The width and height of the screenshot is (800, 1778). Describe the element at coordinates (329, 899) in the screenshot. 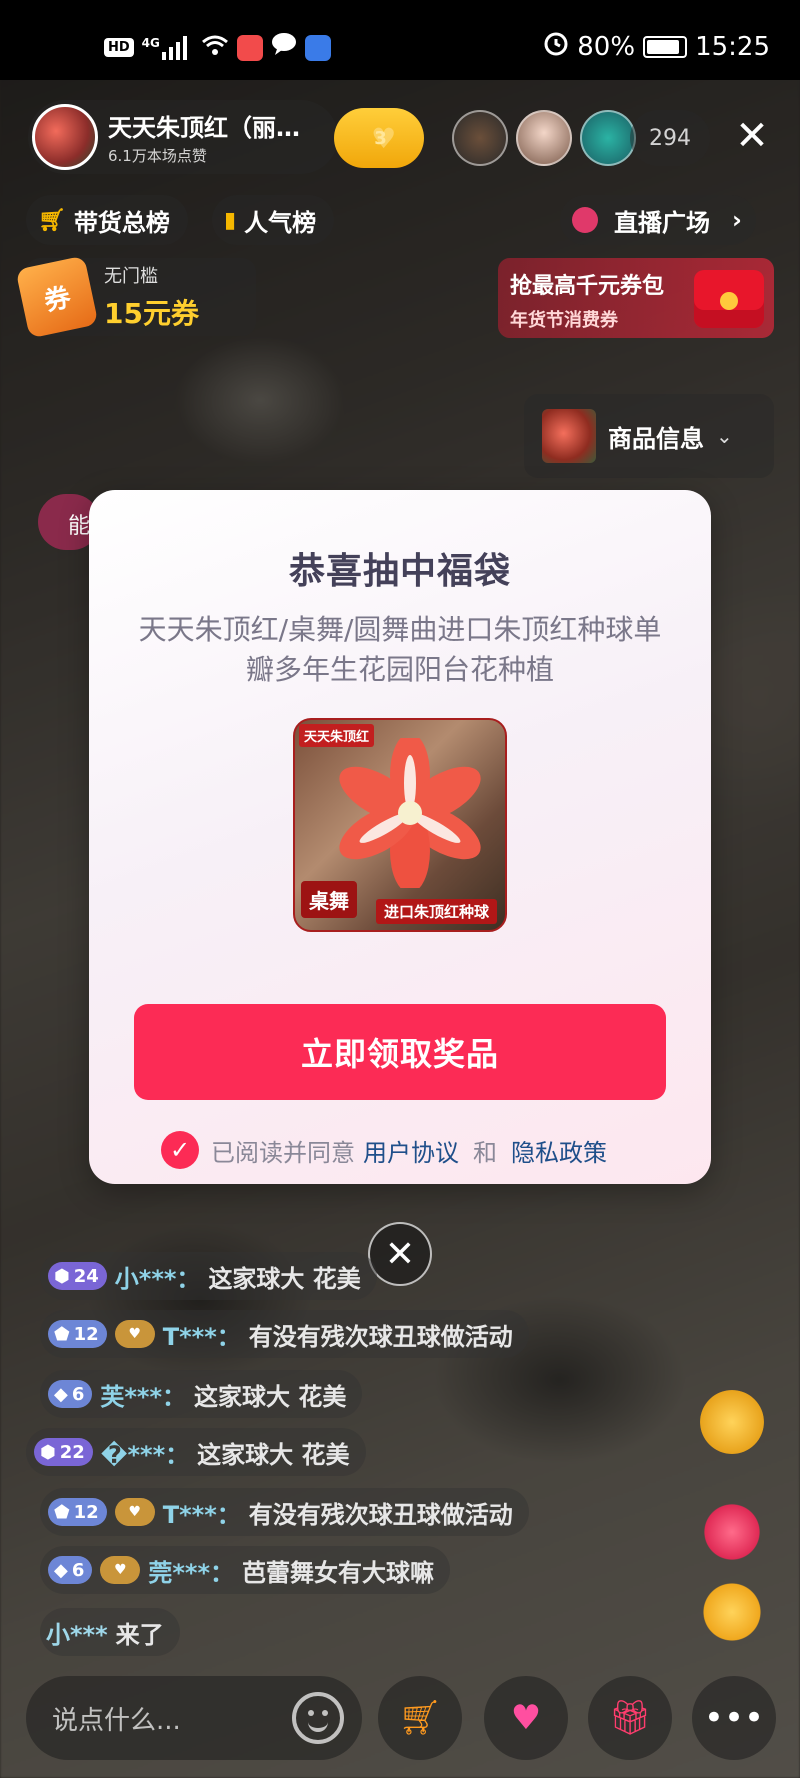

I see `prize-variety-tag: 桌舞` at that location.